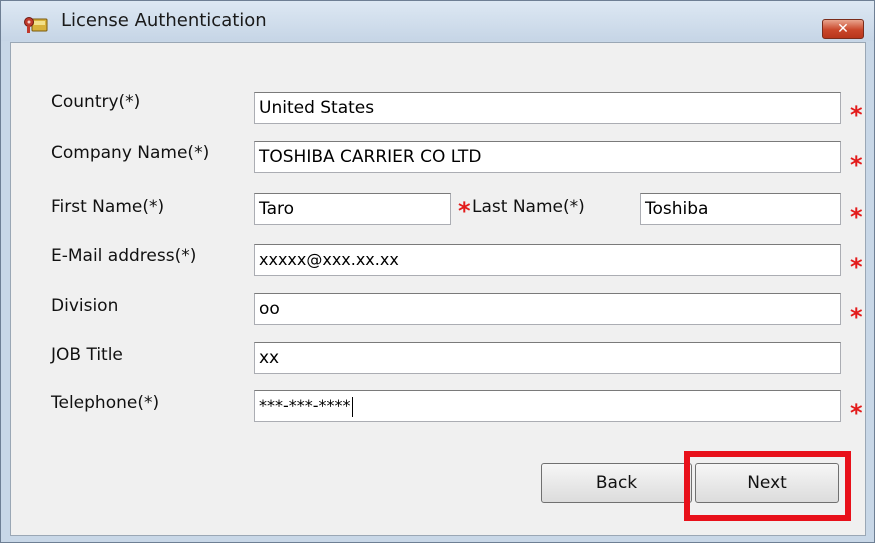 The height and width of the screenshot is (543, 875). What do you see at coordinates (96, 102) in the screenshot?
I see `country-label: Country(*)` at bounding box center [96, 102].